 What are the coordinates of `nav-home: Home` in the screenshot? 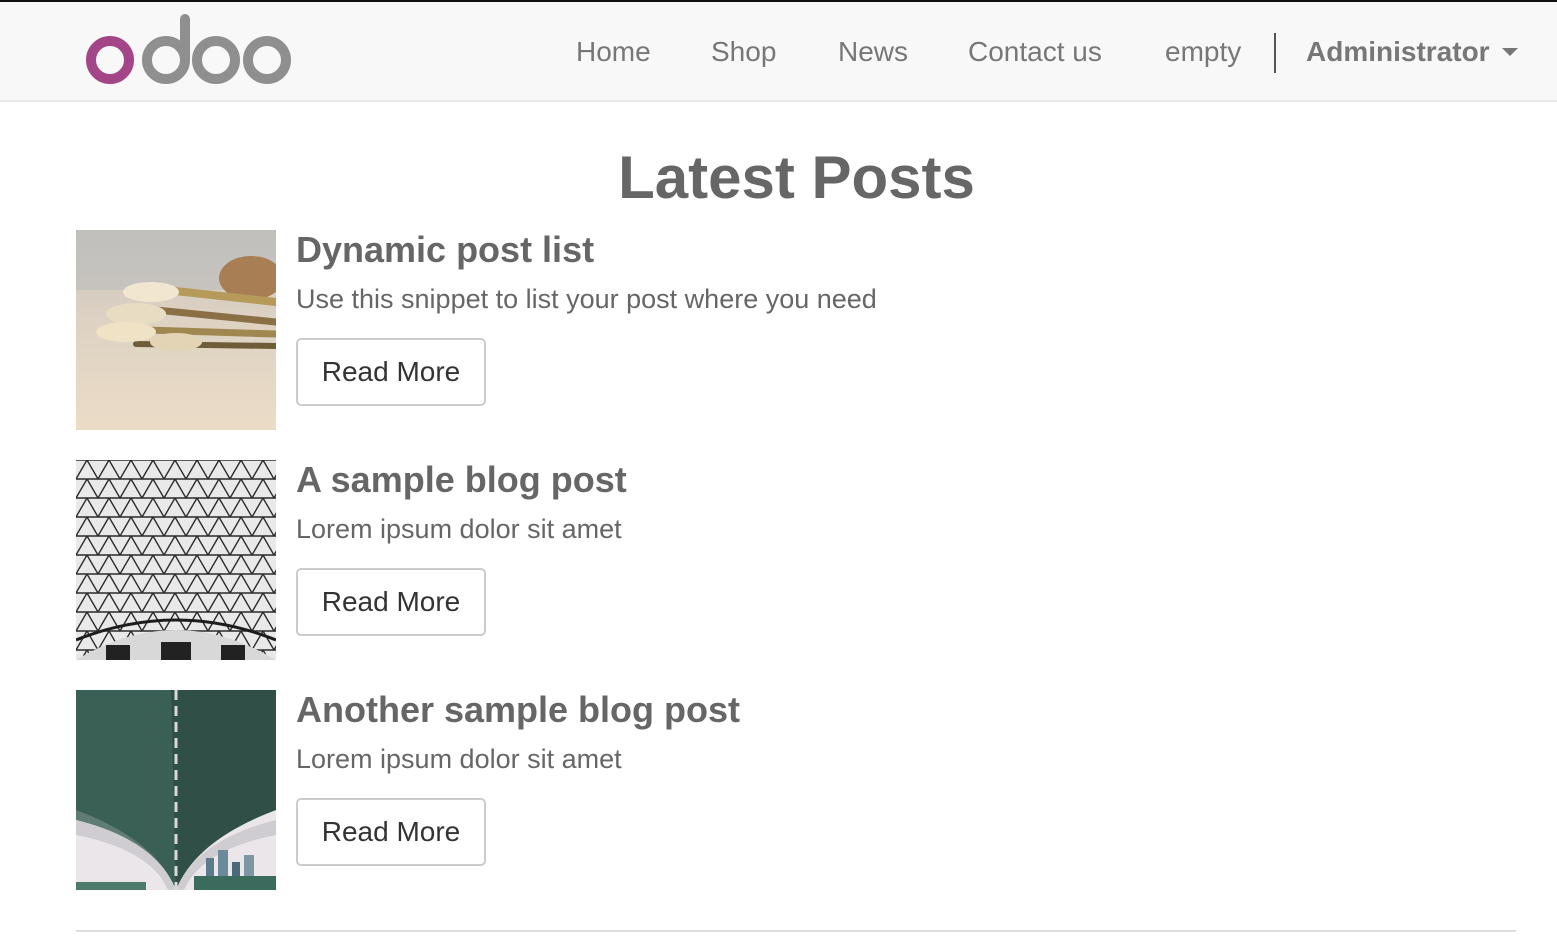 It's located at (613, 52).